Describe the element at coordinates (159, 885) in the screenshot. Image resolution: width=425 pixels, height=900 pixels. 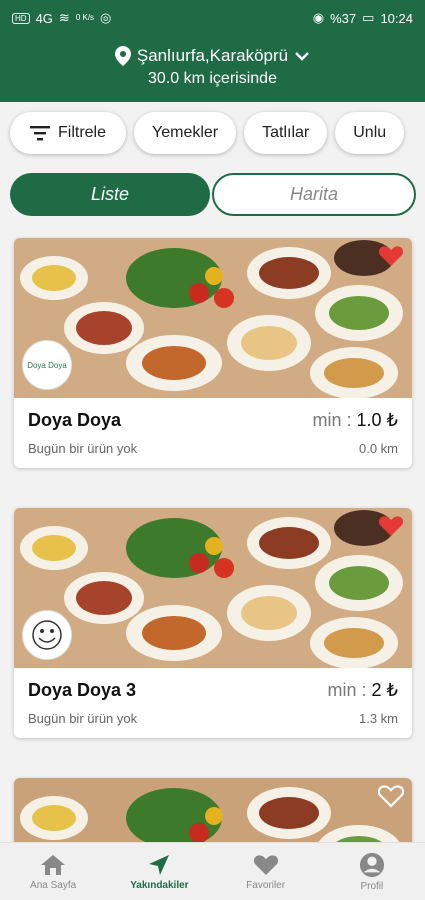
I see `nav-nearby-label: Yakındakiler` at that location.